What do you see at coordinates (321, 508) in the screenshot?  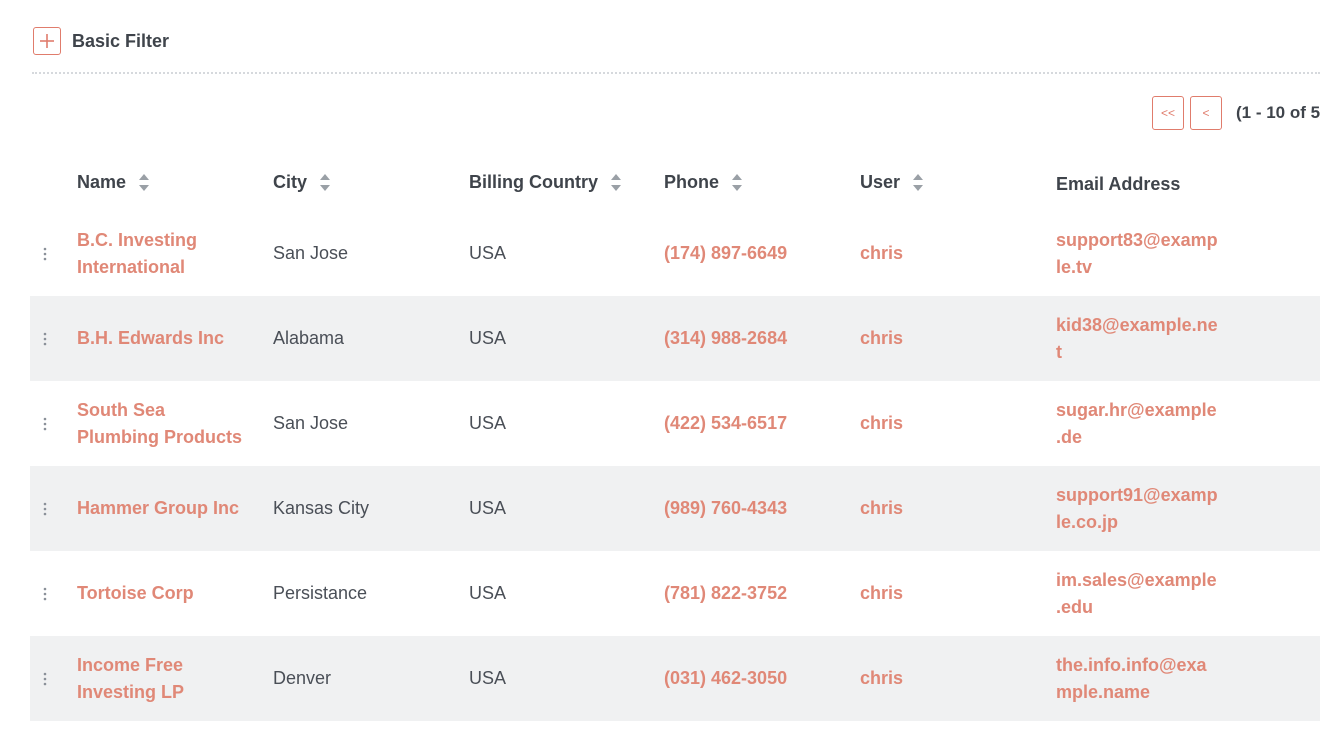 I see `city-cell: Kansas City` at bounding box center [321, 508].